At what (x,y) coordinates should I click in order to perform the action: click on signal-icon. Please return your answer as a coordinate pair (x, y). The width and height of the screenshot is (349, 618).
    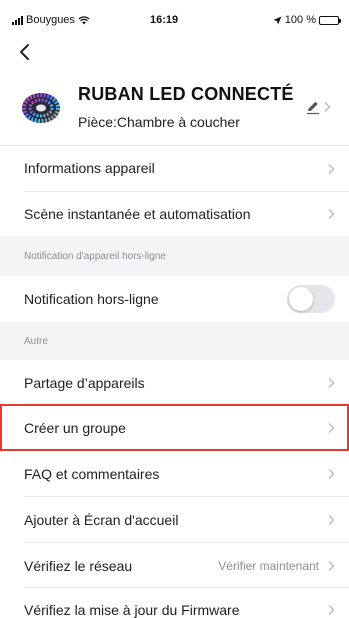
    Looking at the image, I should click on (17, 20).